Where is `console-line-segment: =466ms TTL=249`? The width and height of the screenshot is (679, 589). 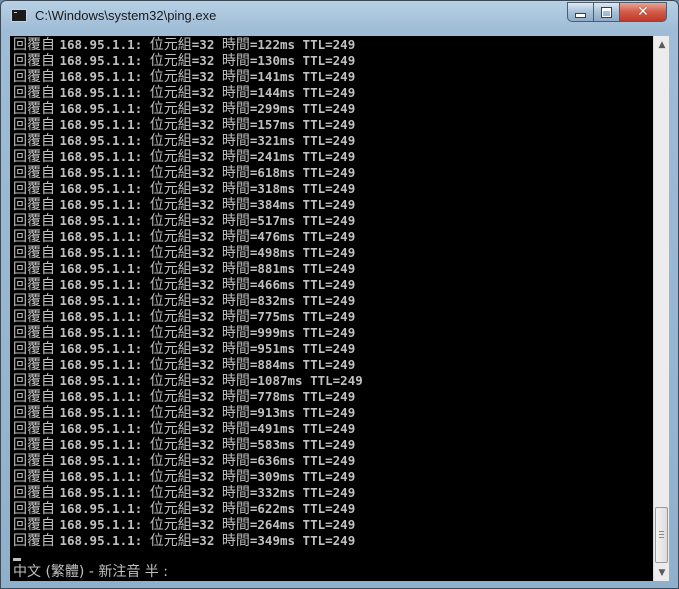
console-line-segment: =466ms TTL=249 is located at coordinates (302, 284).